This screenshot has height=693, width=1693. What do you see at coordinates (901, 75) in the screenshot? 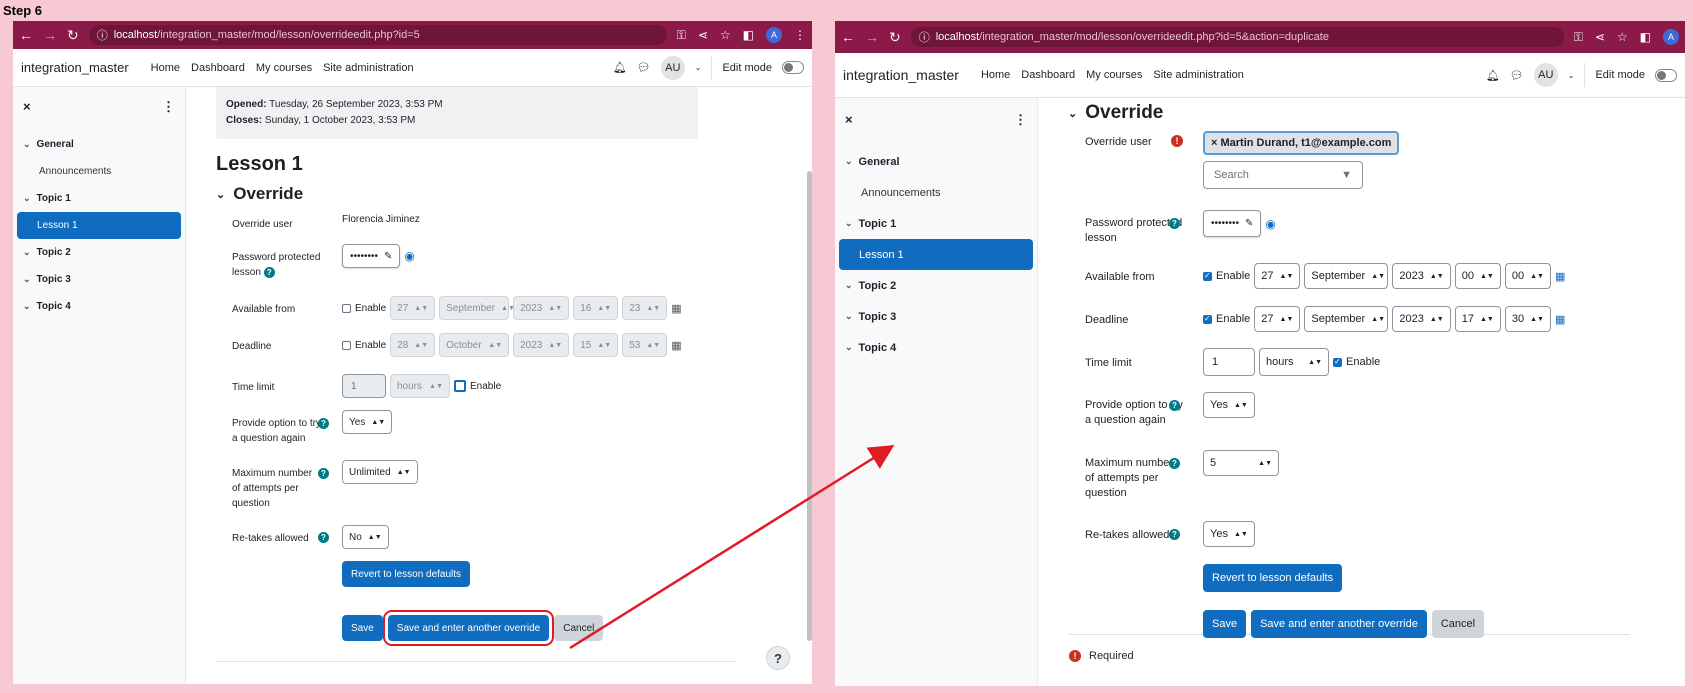
I see `site-brand: integration_master` at bounding box center [901, 75].